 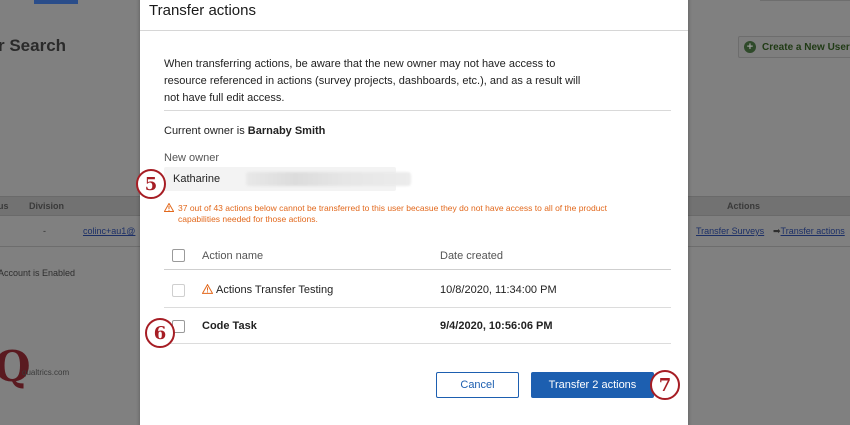 What do you see at coordinates (477, 385) in the screenshot?
I see `cancel-button: Cancel` at bounding box center [477, 385].